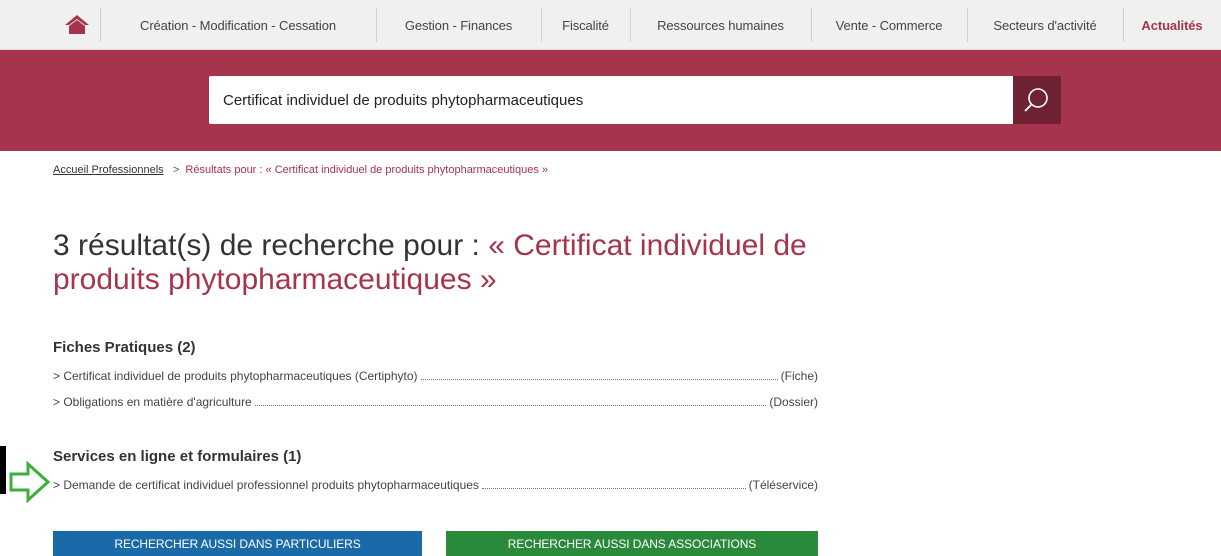 This screenshot has width=1221, height=556. I want to click on home-button, so click(77, 25).